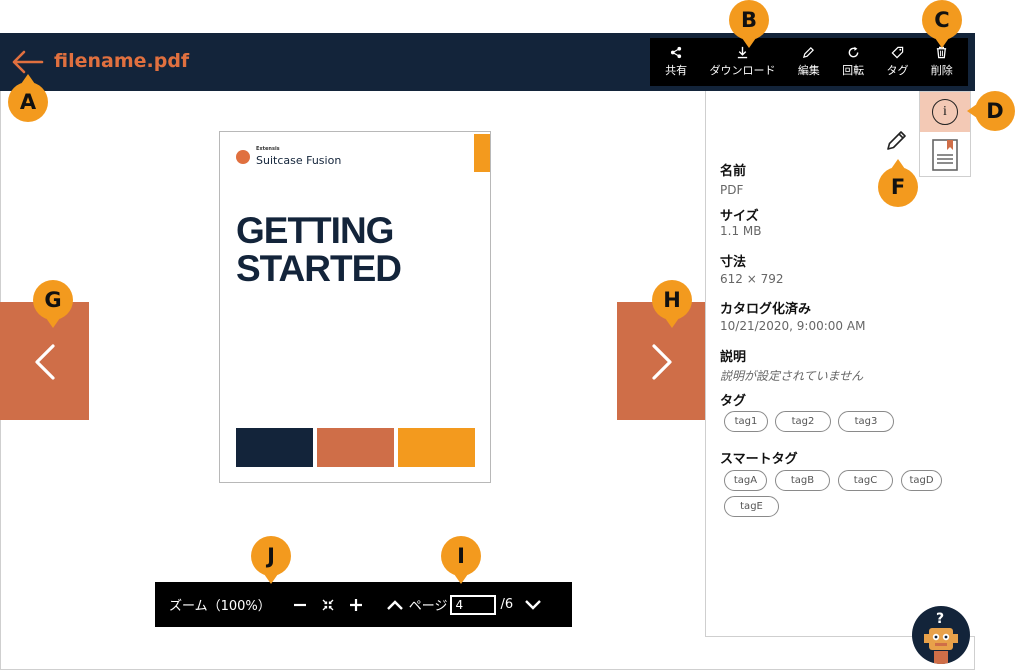  What do you see at coordinates (942, 24) in the screenshot?
I see `callout-badge-c: C` at bounding box center [942, 24].